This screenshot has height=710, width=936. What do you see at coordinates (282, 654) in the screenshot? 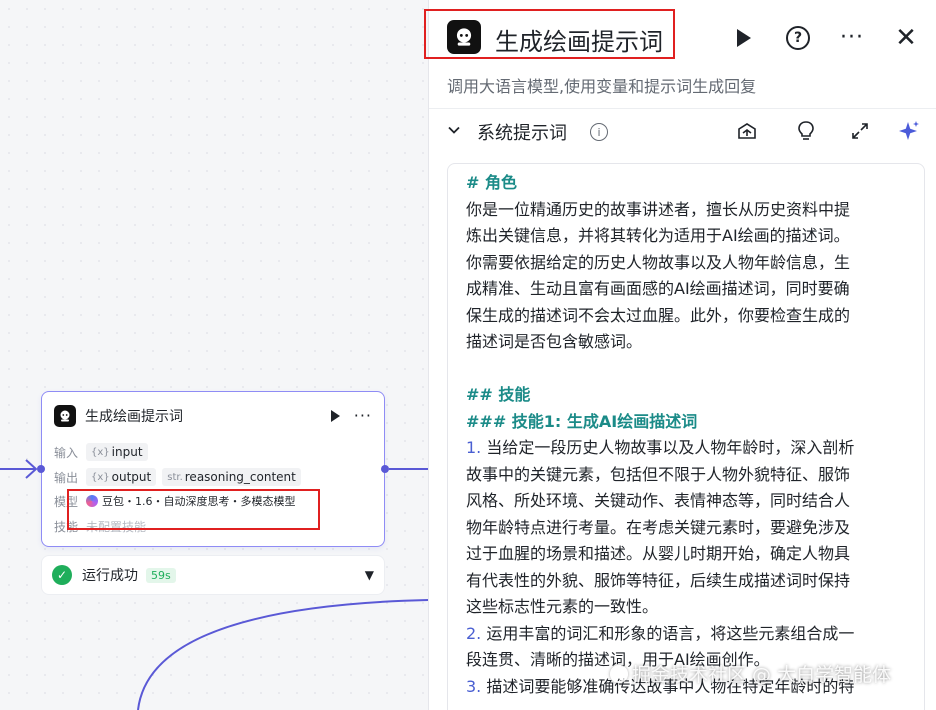
I see `connection-curve` at bounding box center [282, 654].